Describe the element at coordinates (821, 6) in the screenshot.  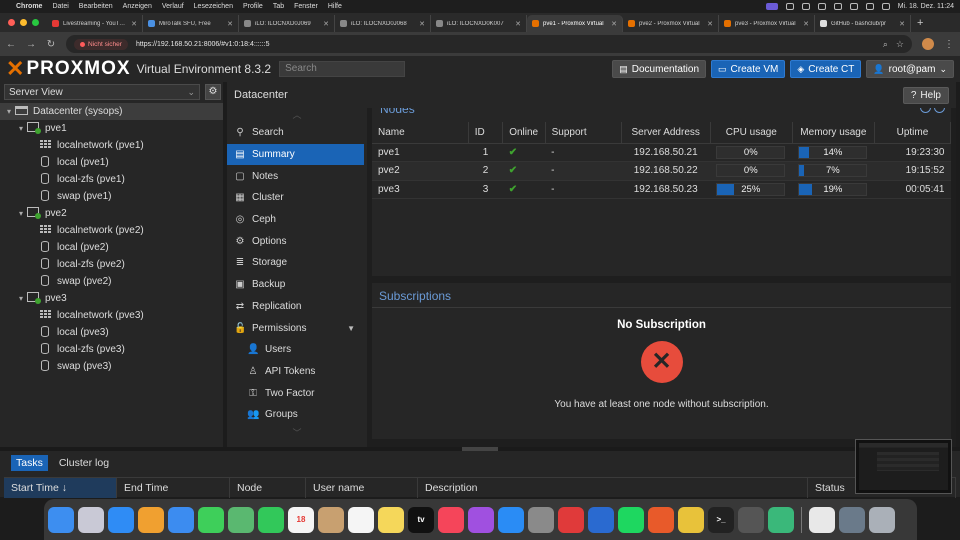
I see `history-icon` at that location.